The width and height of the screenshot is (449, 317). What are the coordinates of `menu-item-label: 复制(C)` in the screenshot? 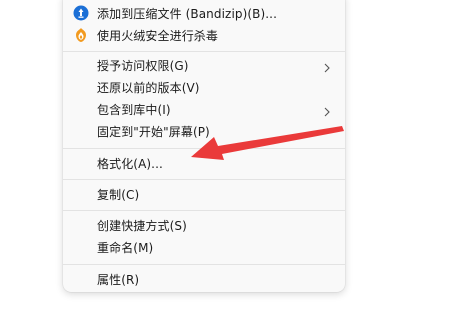 It's located at (118, 194).